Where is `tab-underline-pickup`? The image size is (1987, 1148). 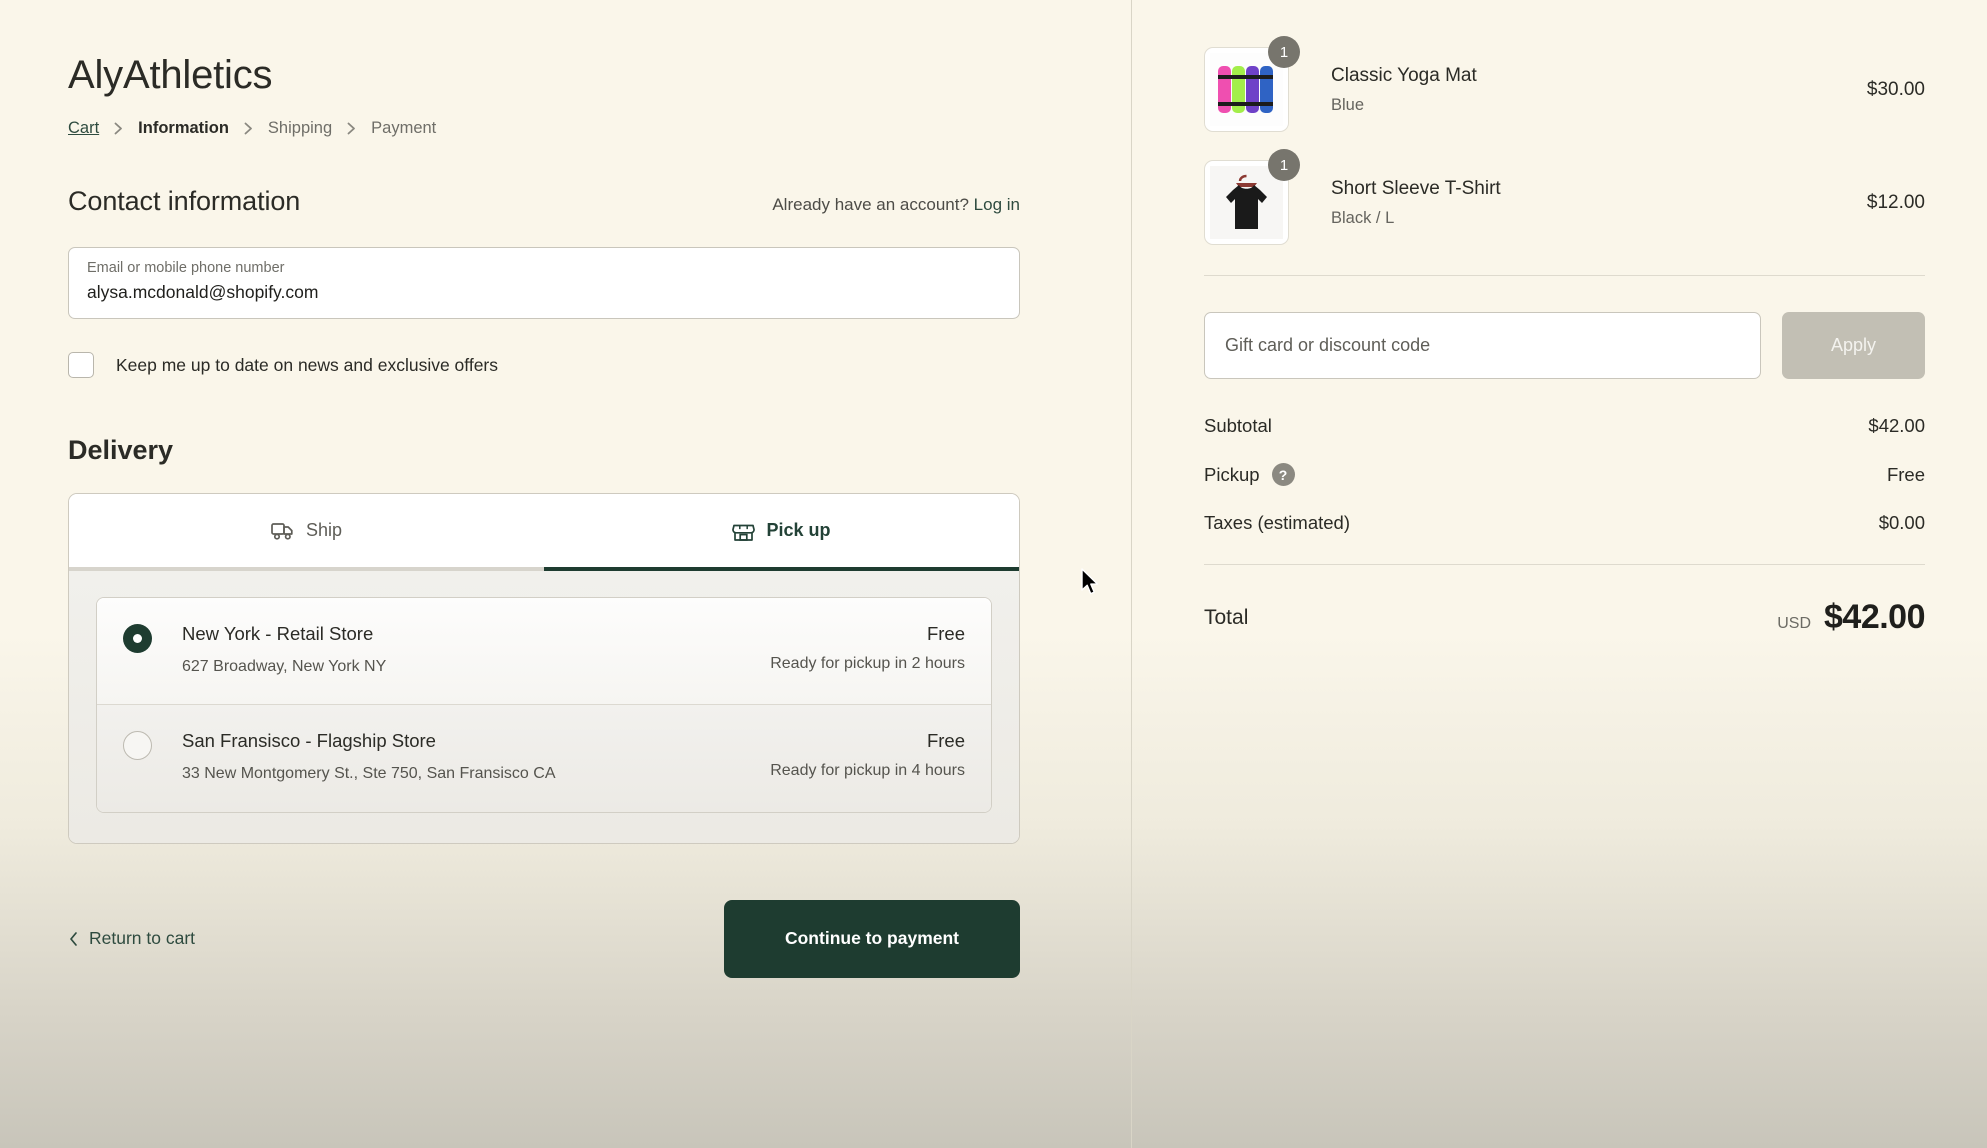
tab-underline-pickup is located at coordinates (781, 569).